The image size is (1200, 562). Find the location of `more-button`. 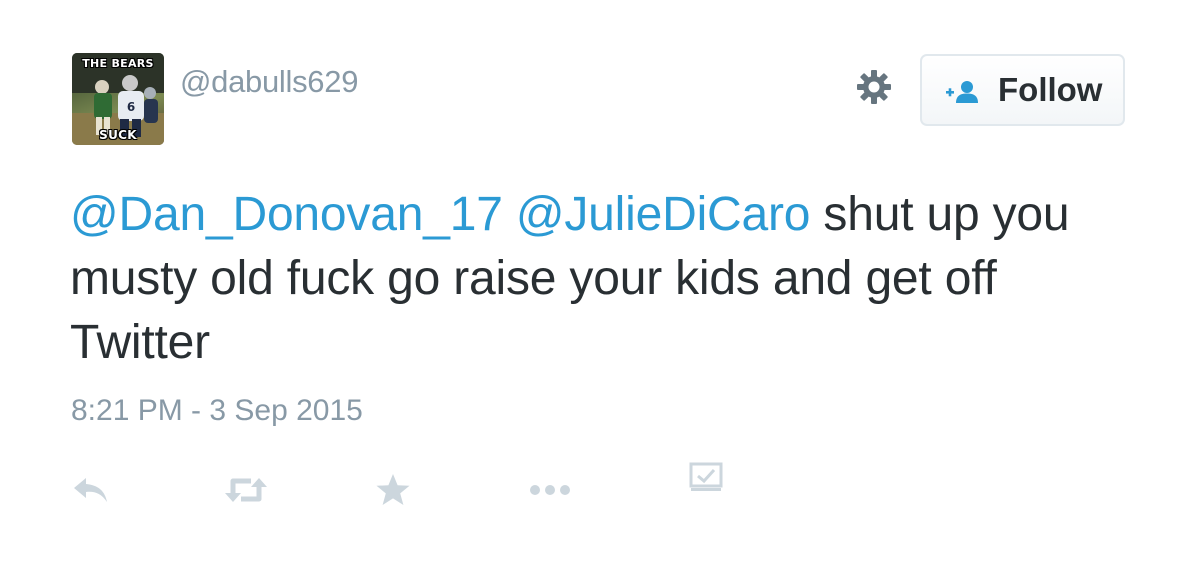

more-button is located at coordinates (550, 490).